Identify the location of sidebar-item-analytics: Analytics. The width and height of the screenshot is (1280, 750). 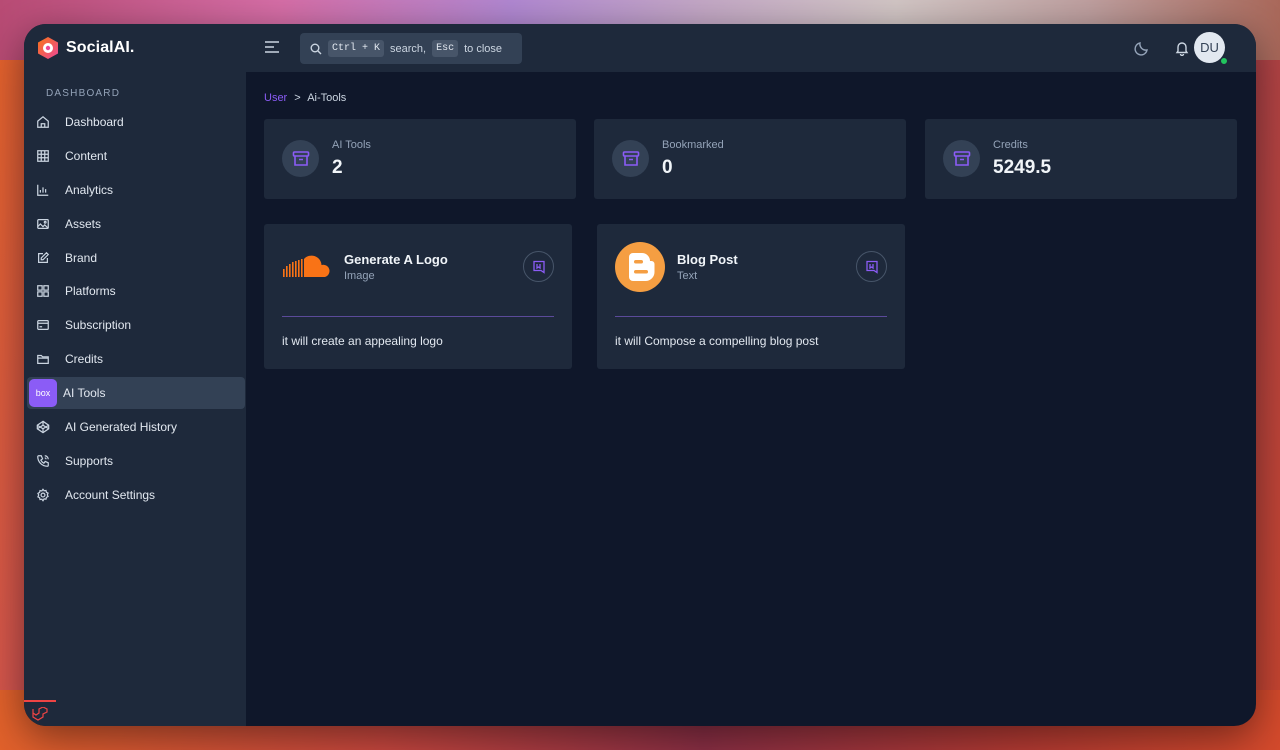
(136, 190).